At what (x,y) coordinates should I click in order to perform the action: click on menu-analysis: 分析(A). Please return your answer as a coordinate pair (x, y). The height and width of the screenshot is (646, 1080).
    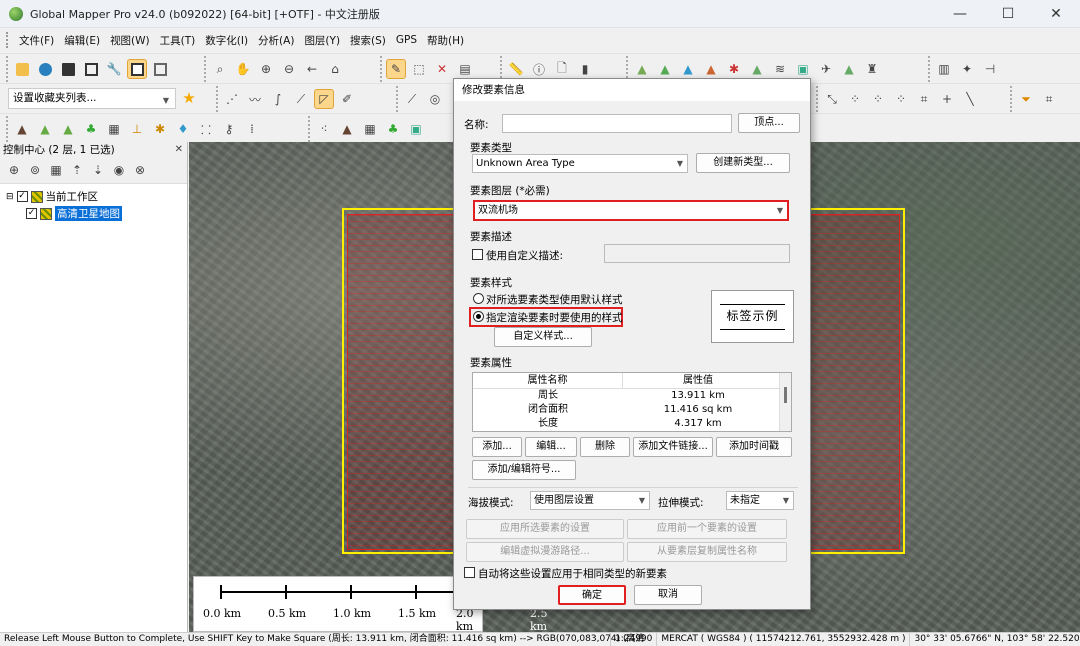
    Looking at the image, I should click on (276, 40).